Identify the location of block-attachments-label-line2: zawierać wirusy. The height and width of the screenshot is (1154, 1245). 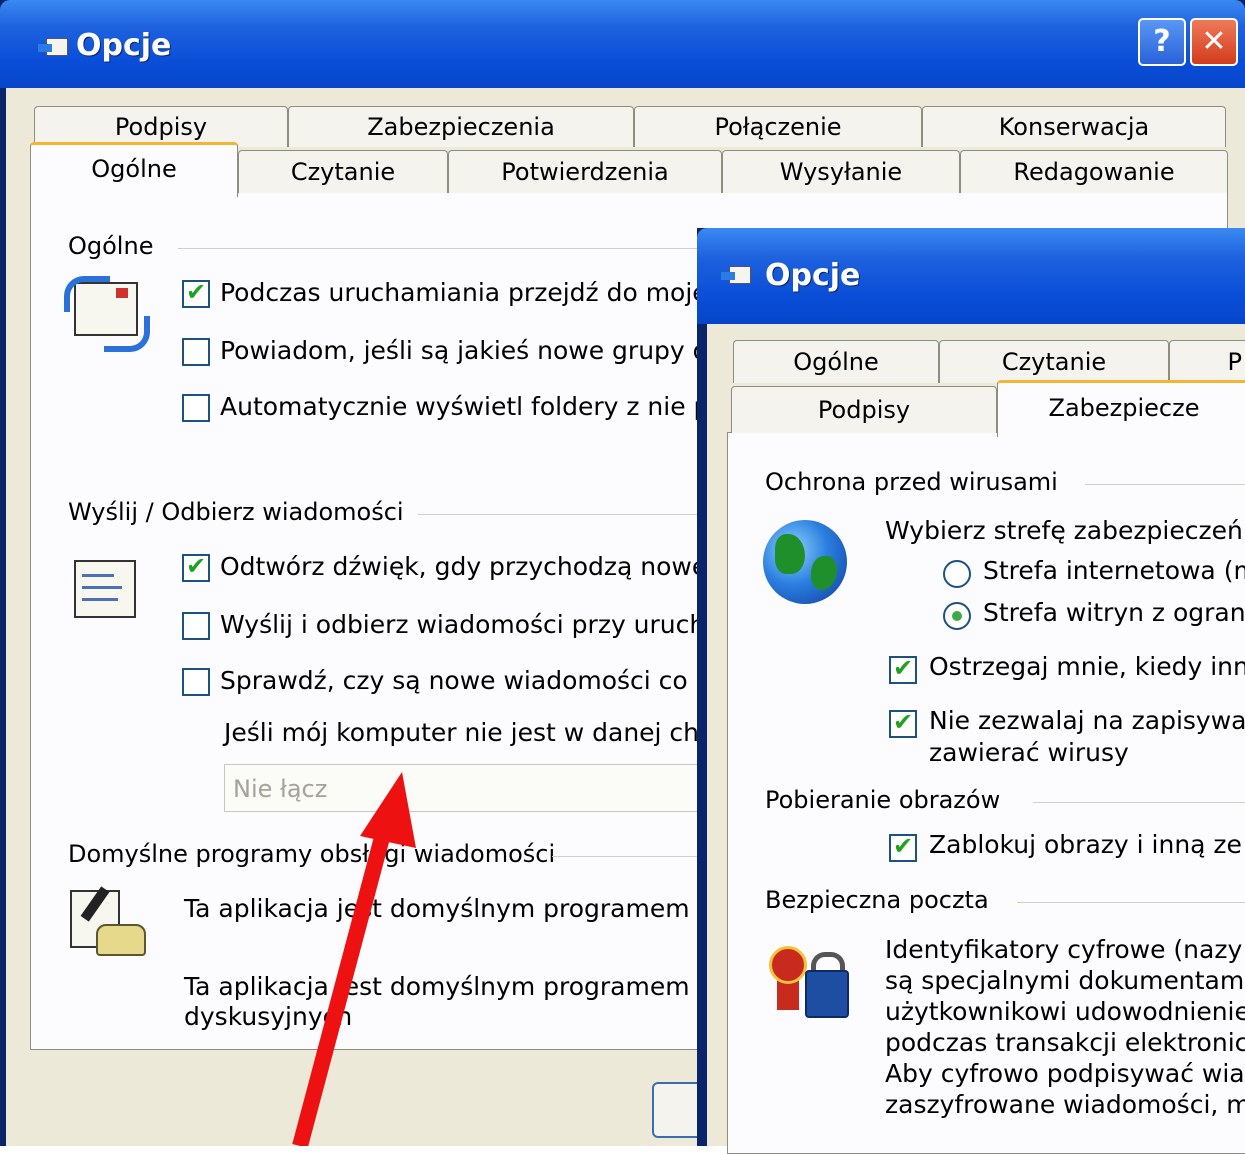
(1029, 752).